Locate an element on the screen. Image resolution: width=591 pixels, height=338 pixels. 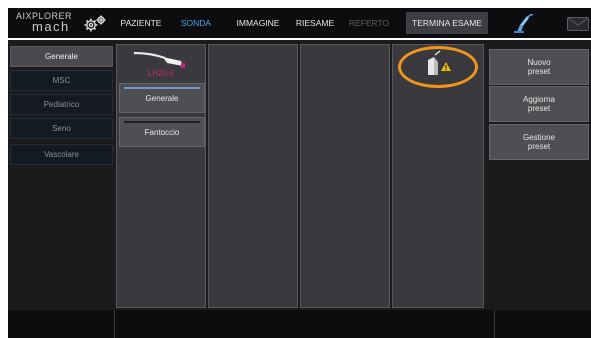
settings-gears-icon is located at coordinates (95, 23).